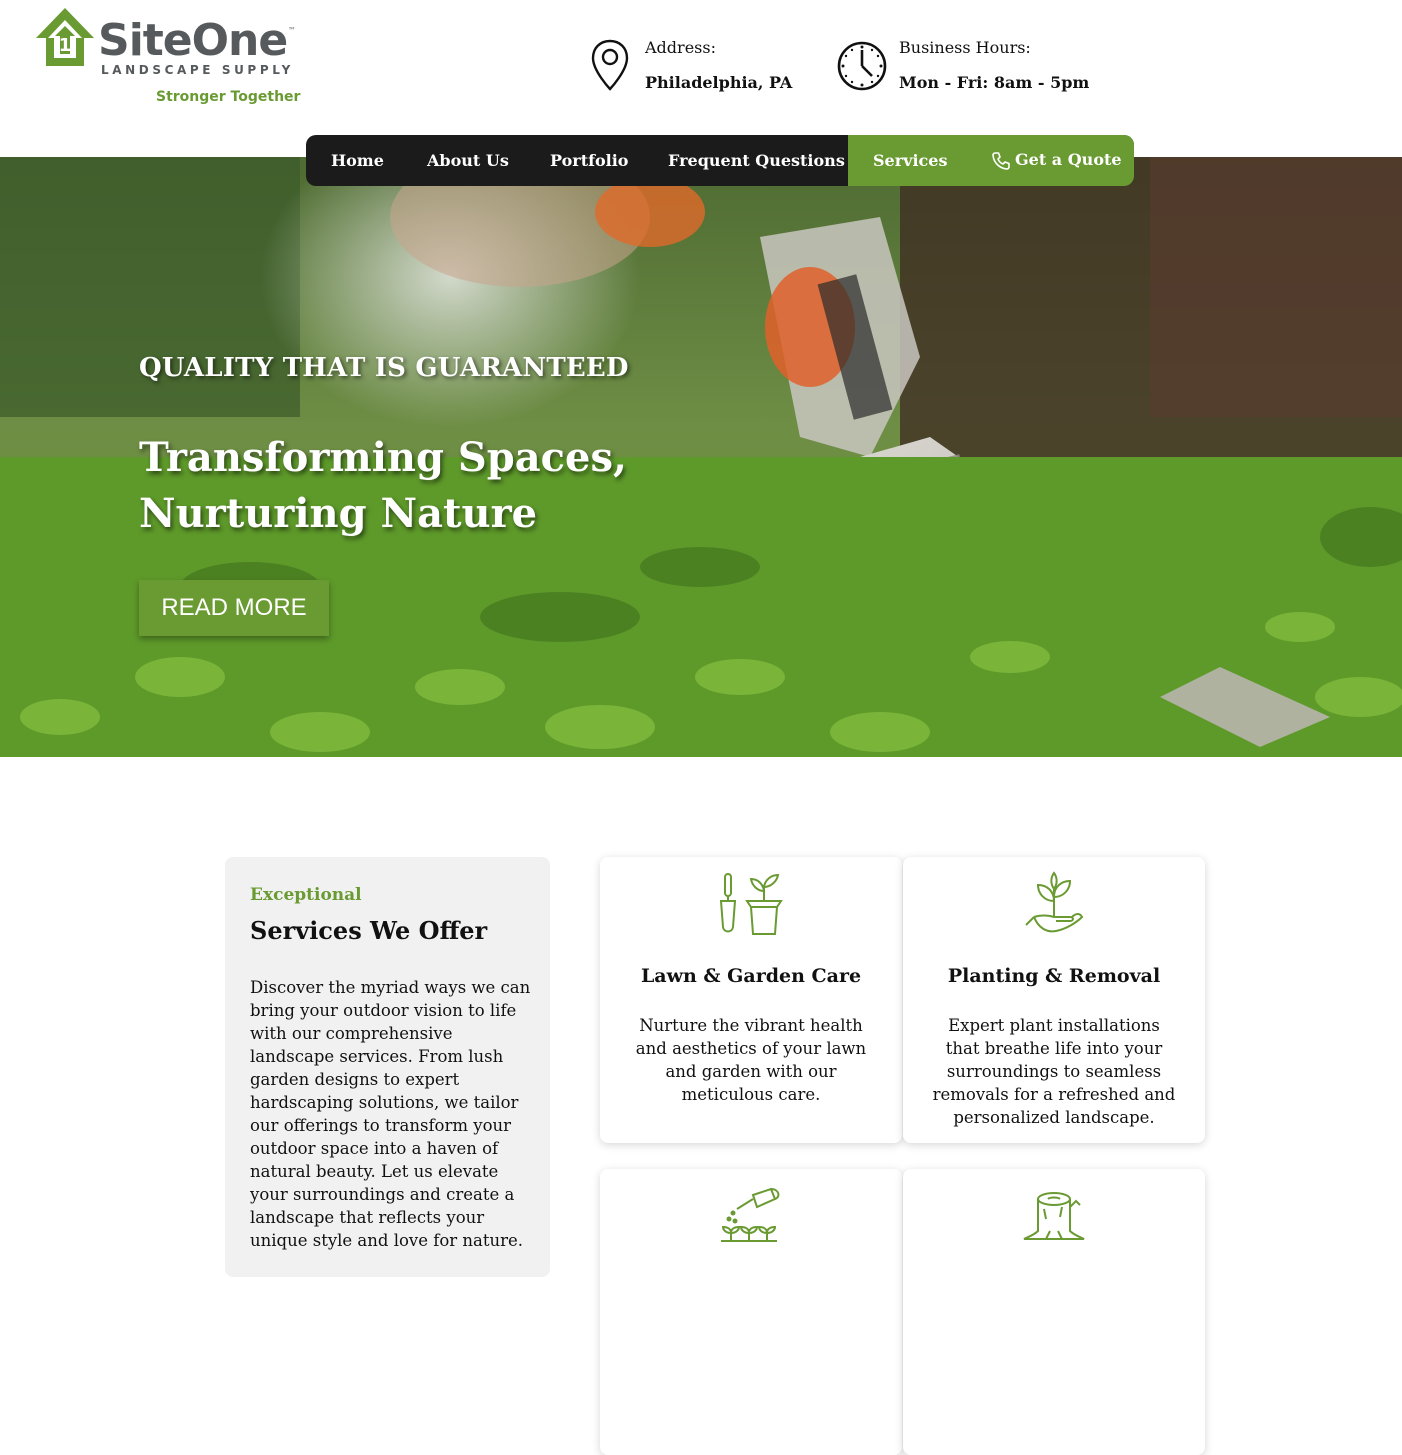  Describe the element at coordinates (994, 82) in the screenshot. I see `hours-value: Mon - Fri: 8am - 5pm` at that location.